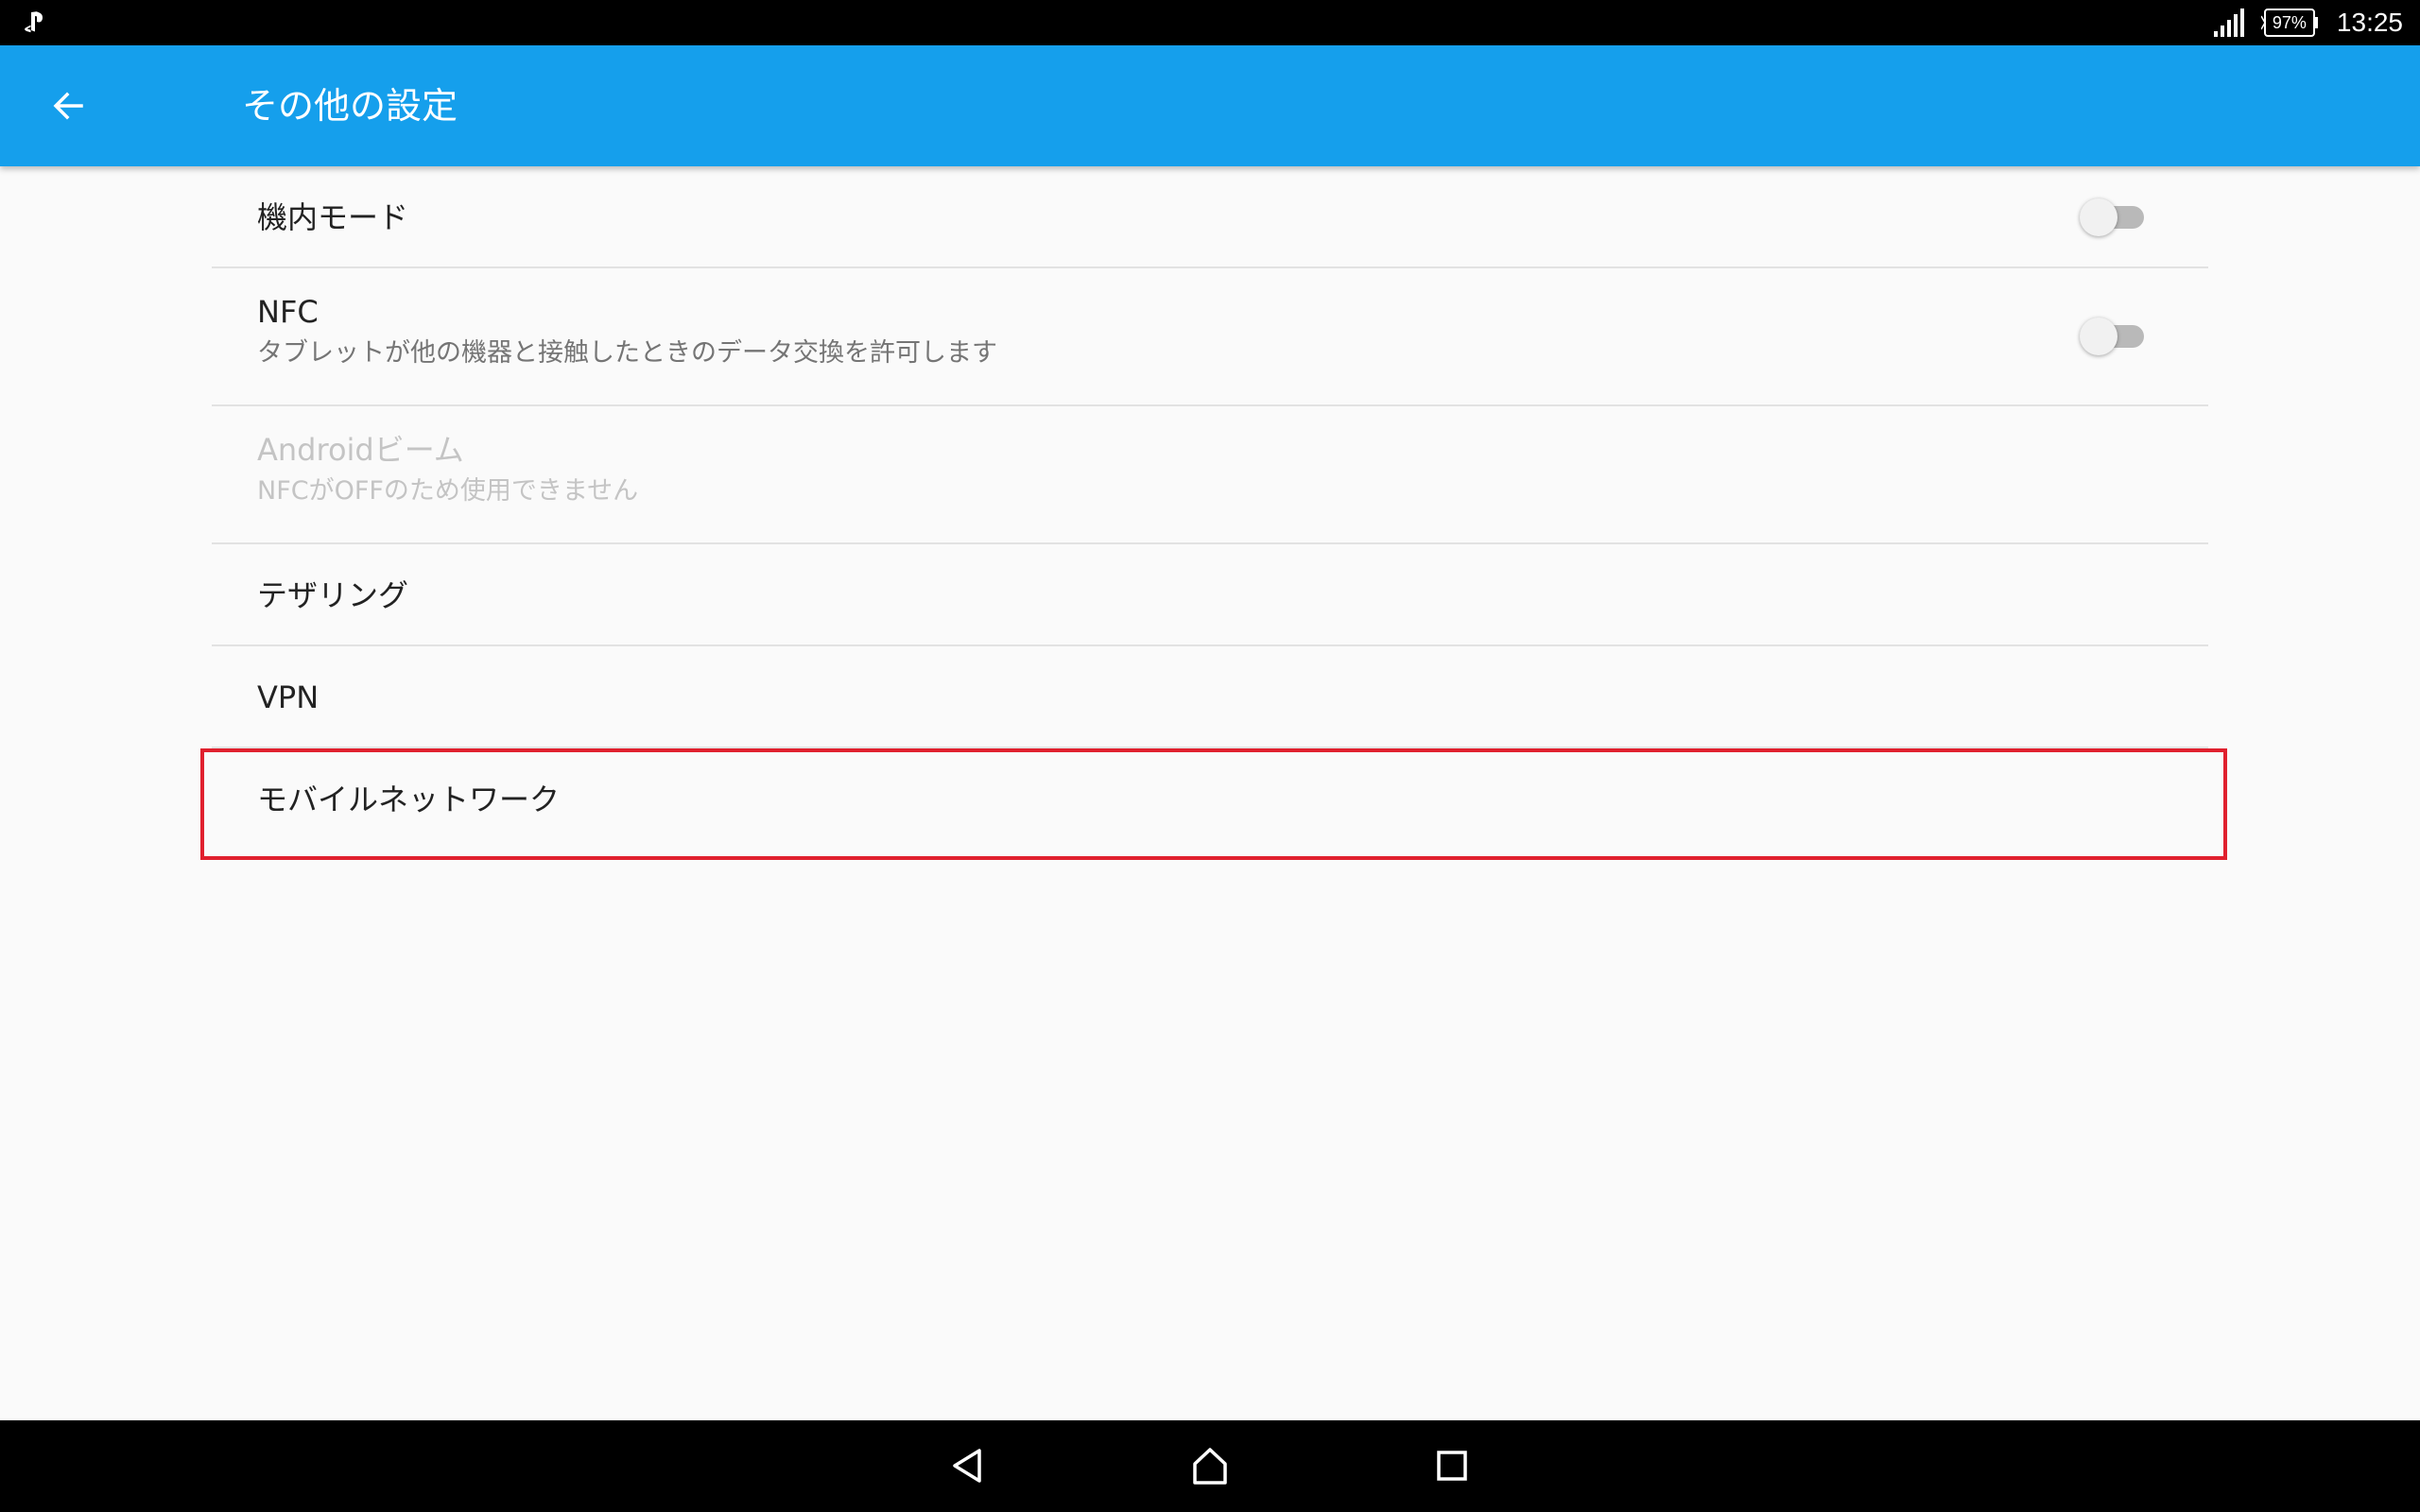 Image resolution: width=2420 pixels, height=1512 pixels. I want to click on battery-icon: 97%, so click(2290, 23).